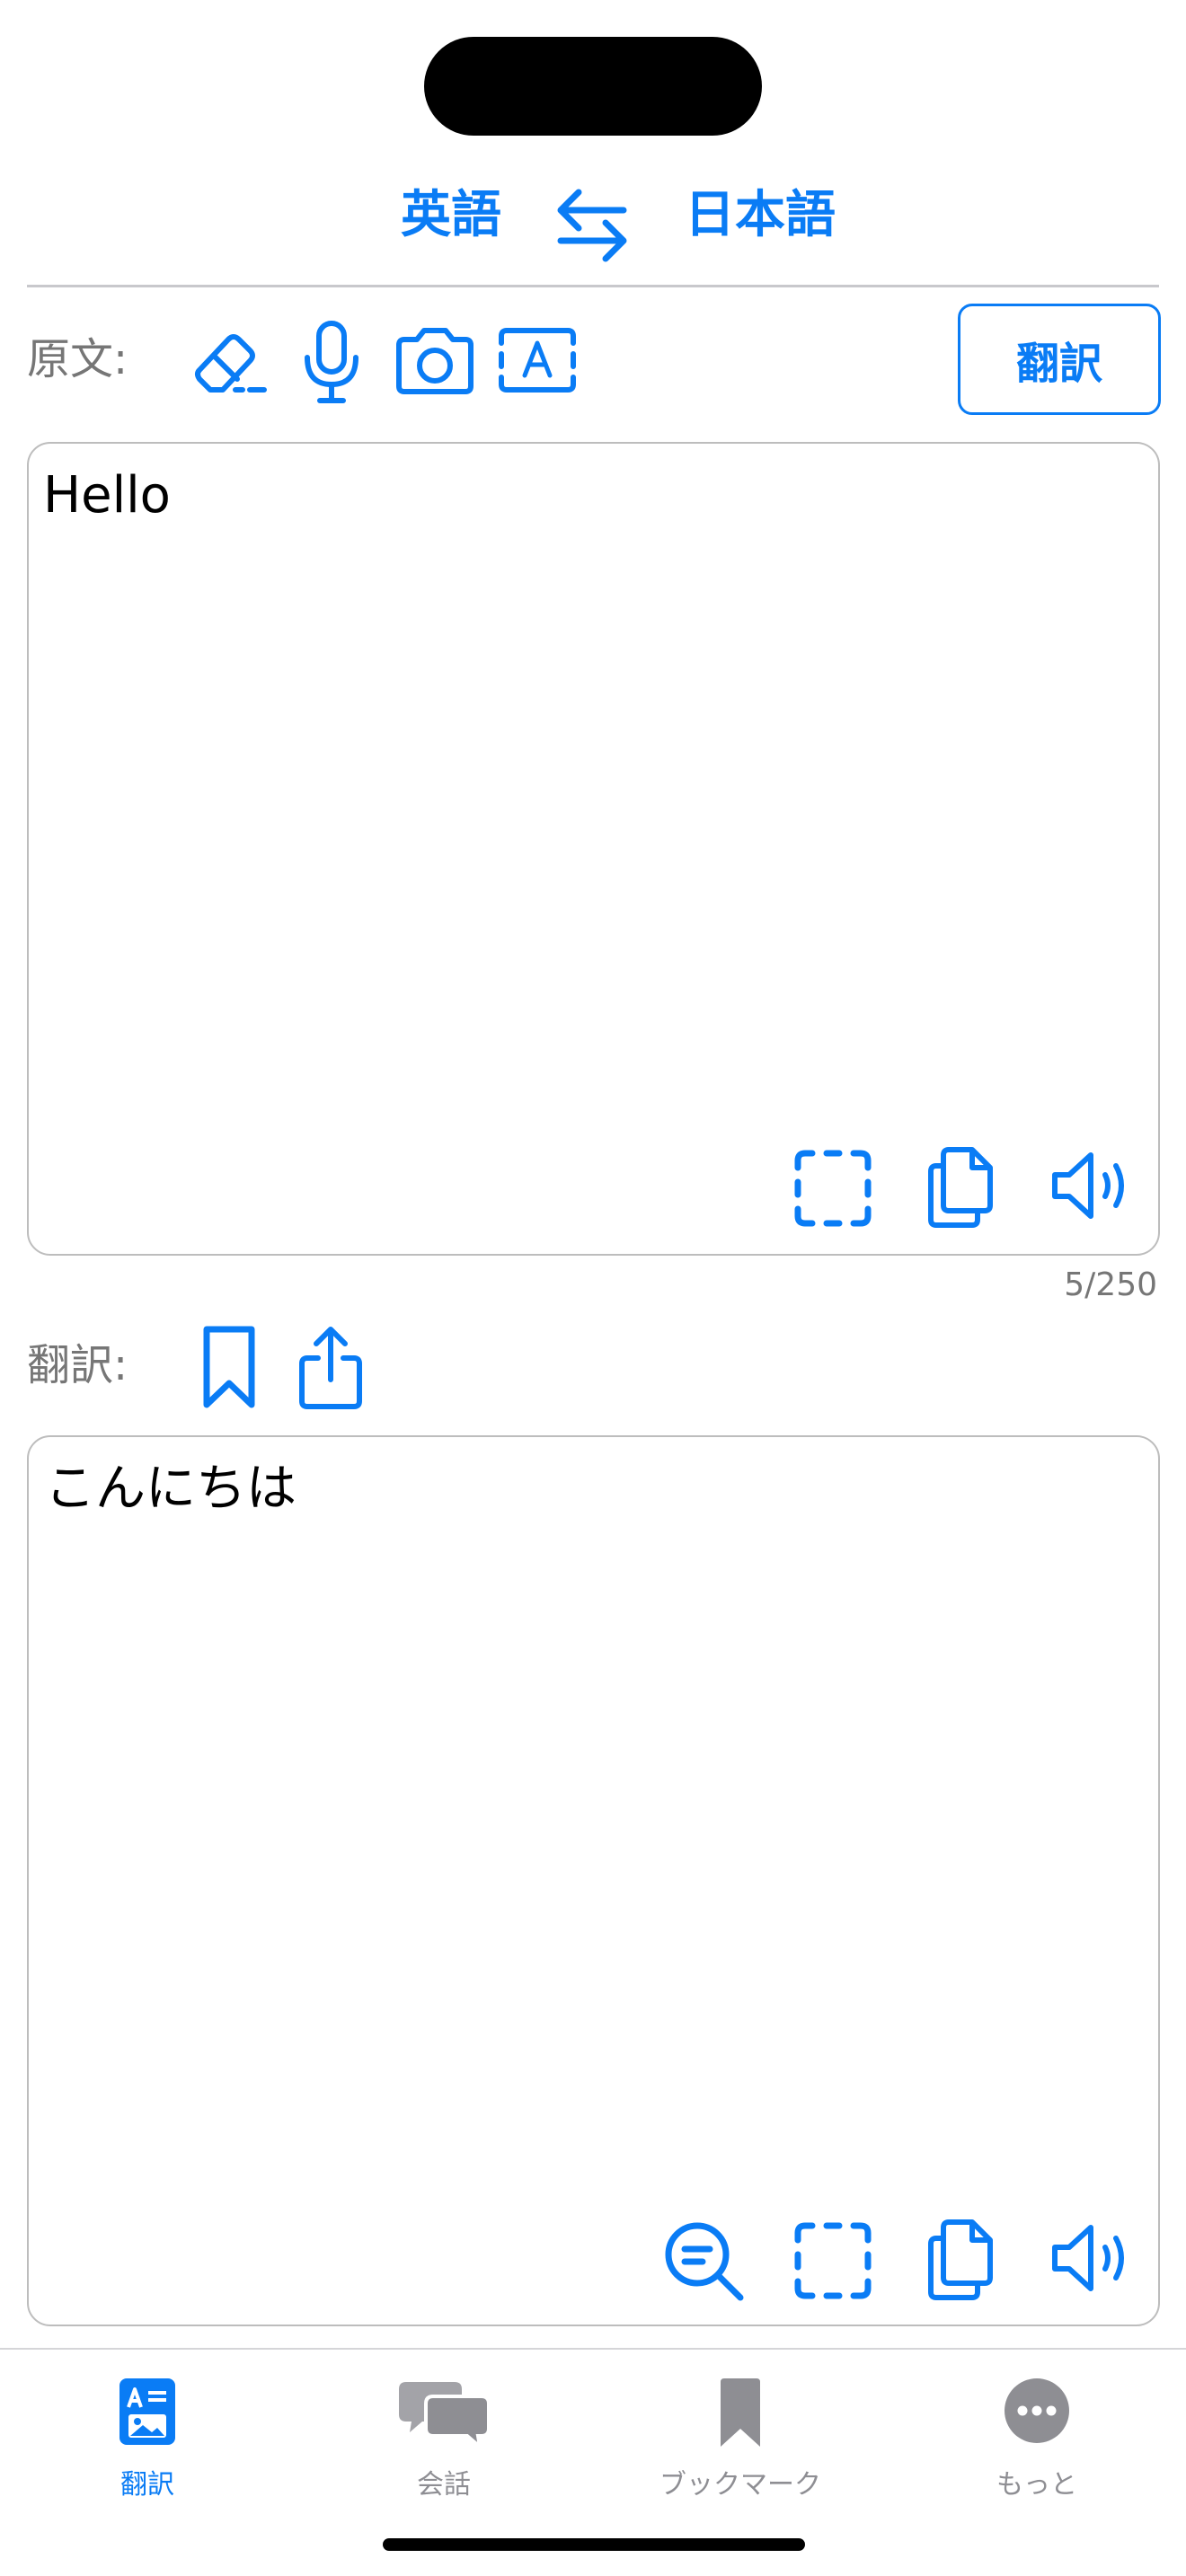 This screenshot has width=1186, height=2576. What do you see at coordinates (1036, 2485) in the screenshot?
I see `tab-label: もっと` at bounding box center [1036, 2485].